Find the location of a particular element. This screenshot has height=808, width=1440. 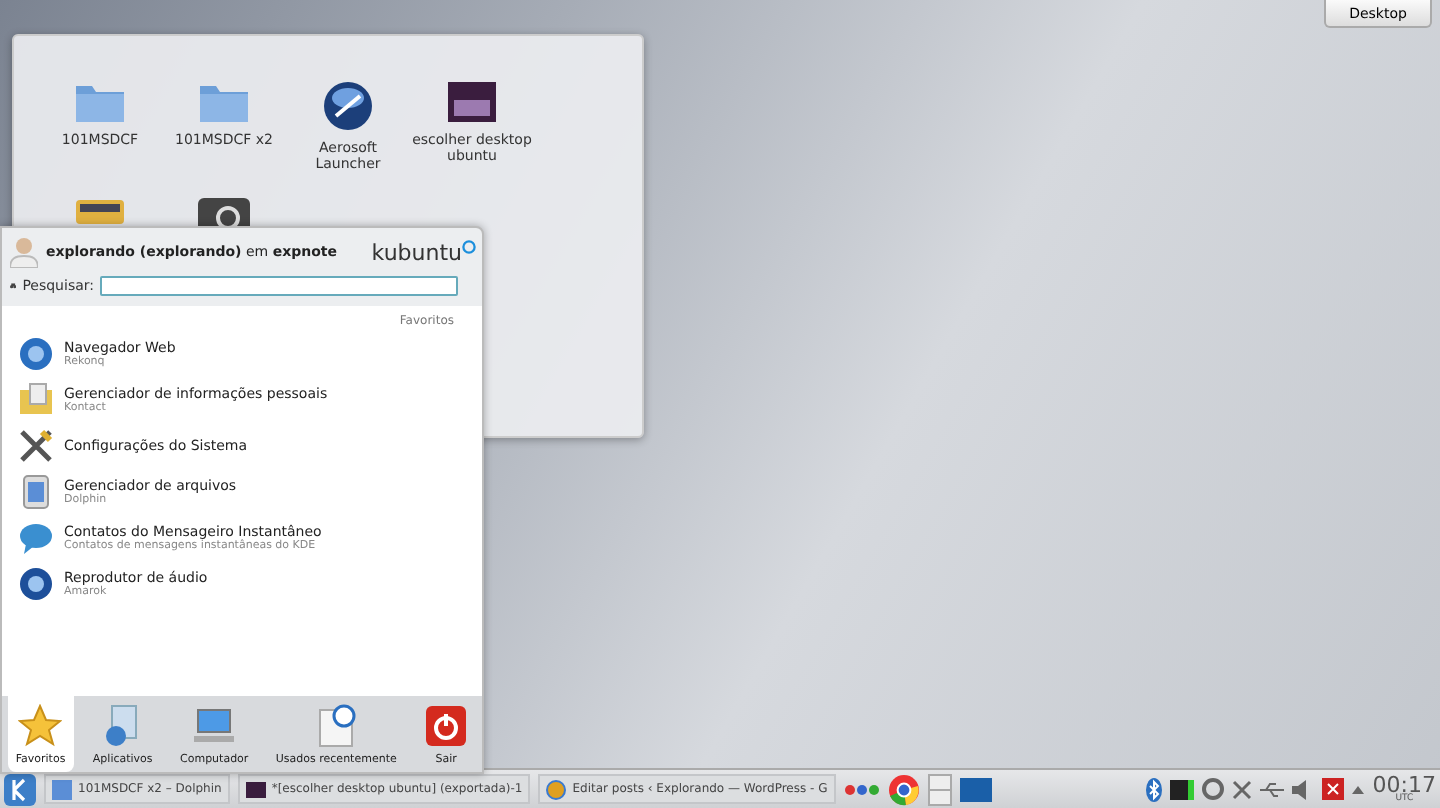

screen-icon is located at coordinates (975, 789).